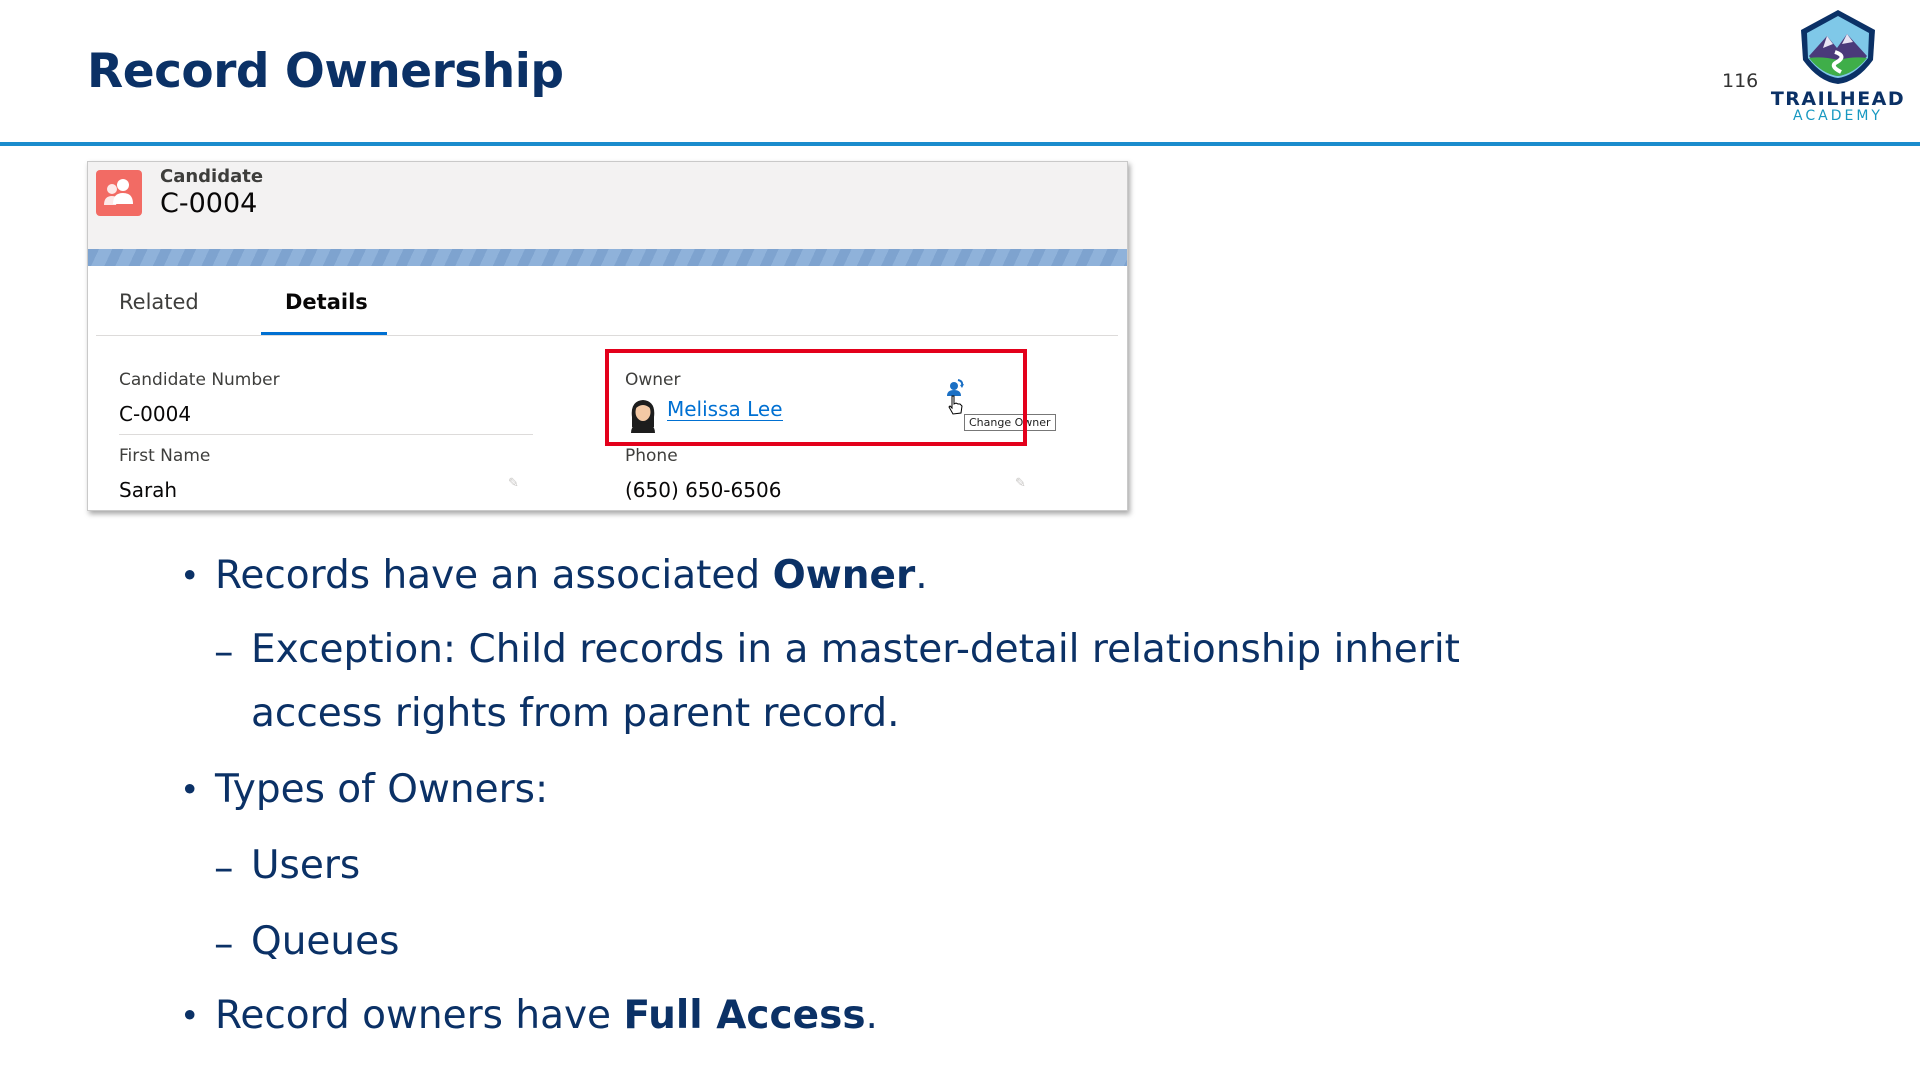 The height and width of the screenshot is (1080, 1920). What do you see at coordinates (159, 302) in the screenshot?
I see `tab-related: Related` at bounding box center [159, 302].